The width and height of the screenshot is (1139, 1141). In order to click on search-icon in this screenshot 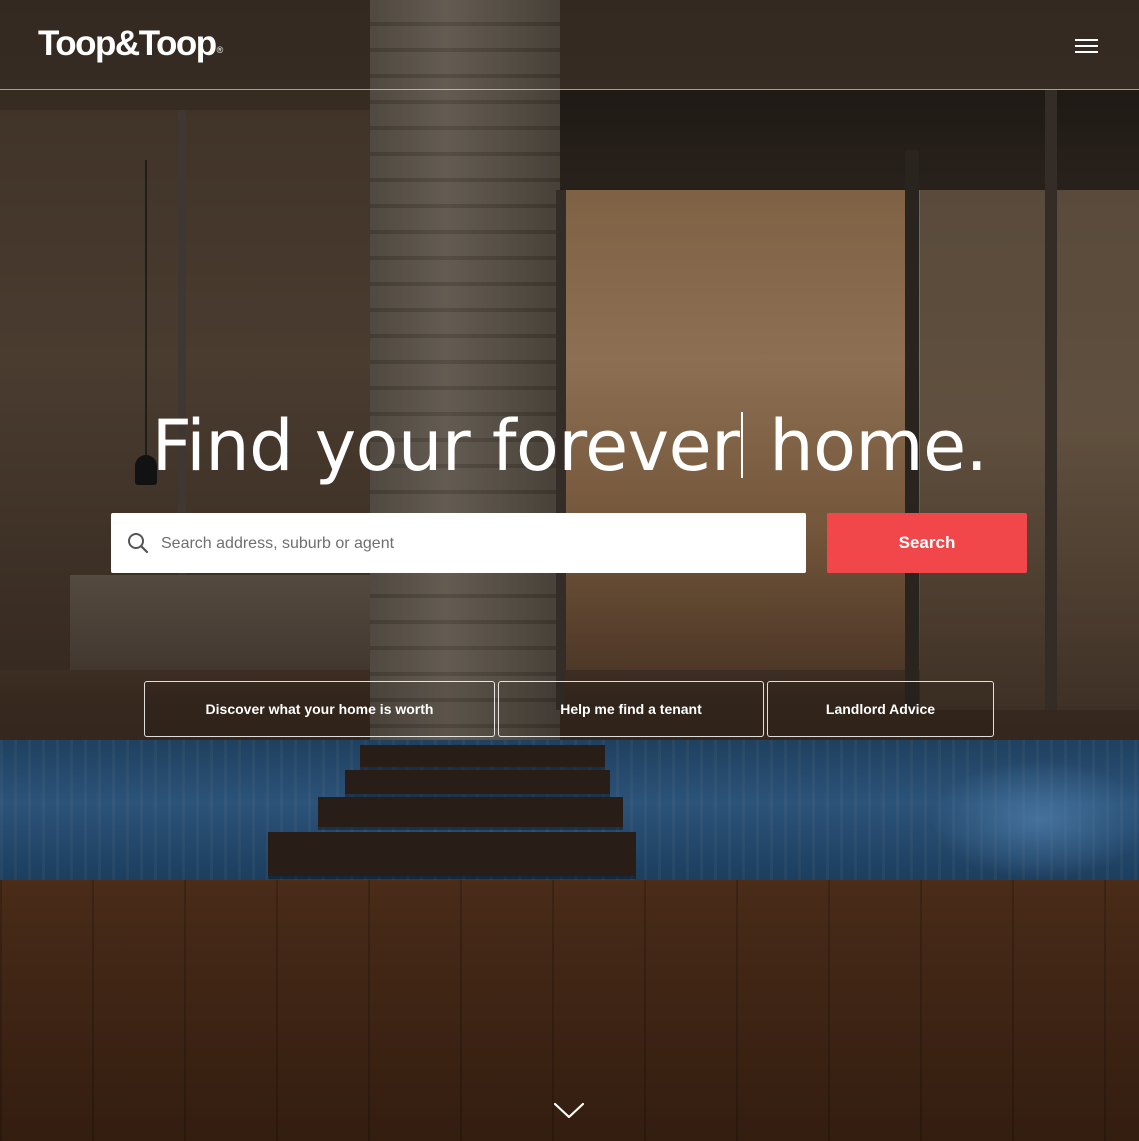, I will do `click(138, 543)`.